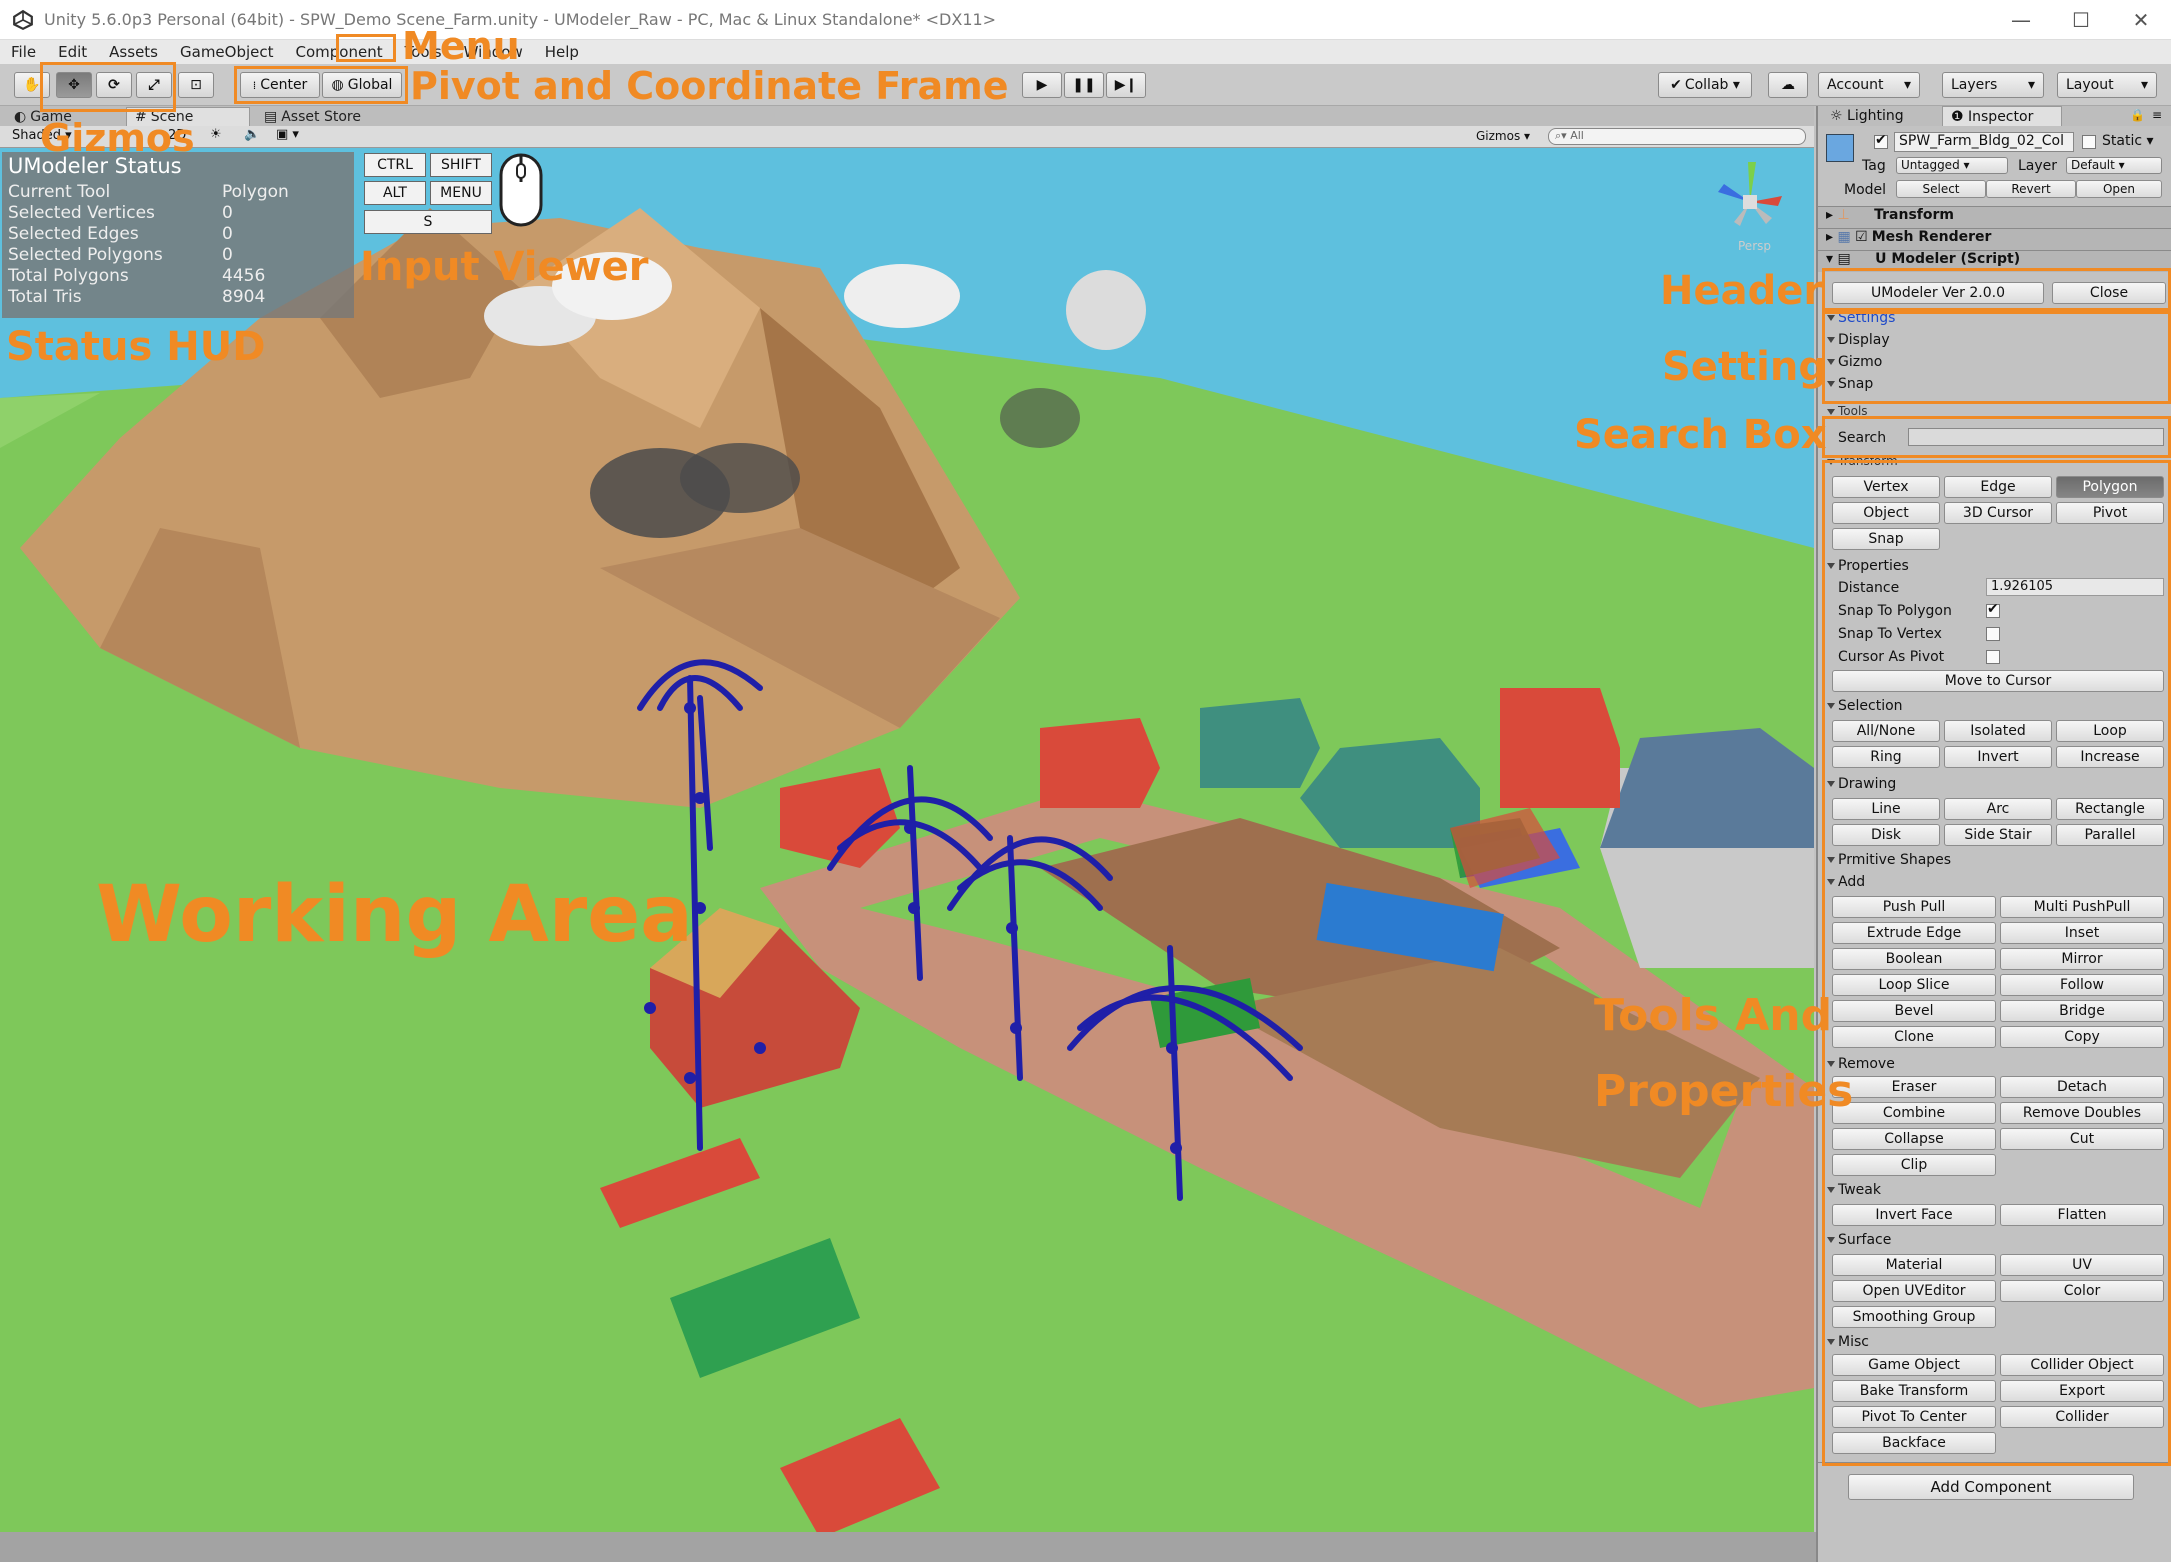 The image size is (2171, 1562). What do you see at coordinates (907, 116) in the screenshot?
I see `scene-tab-row: ◐ Game # Scene ▤ Asset Store` at bounding box center [907, 116].